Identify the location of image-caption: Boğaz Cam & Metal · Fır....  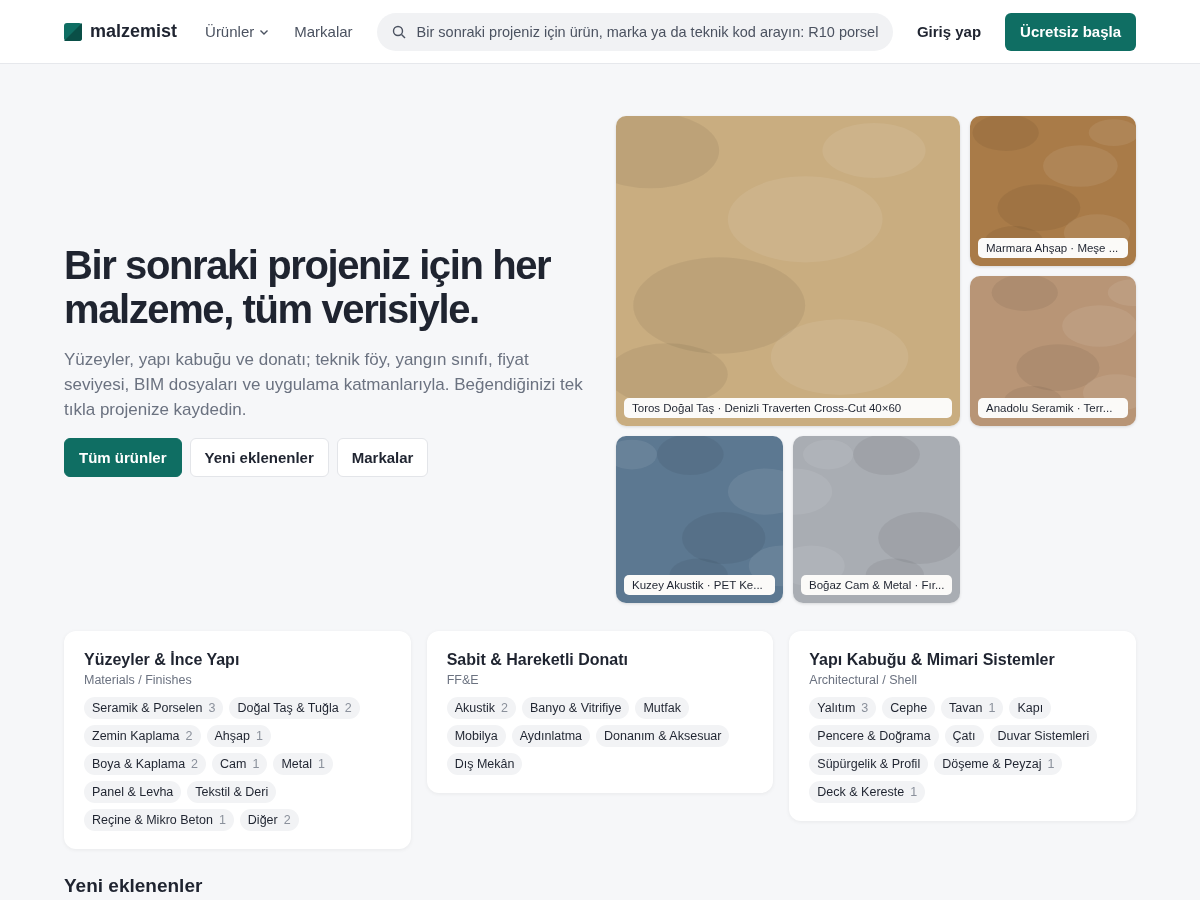
(876, 585).